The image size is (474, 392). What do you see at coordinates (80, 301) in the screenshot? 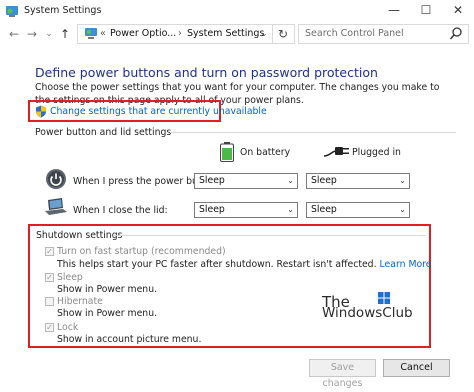
I see `option-label-hibernate: Hibernate` at bounding box center [80, 301].